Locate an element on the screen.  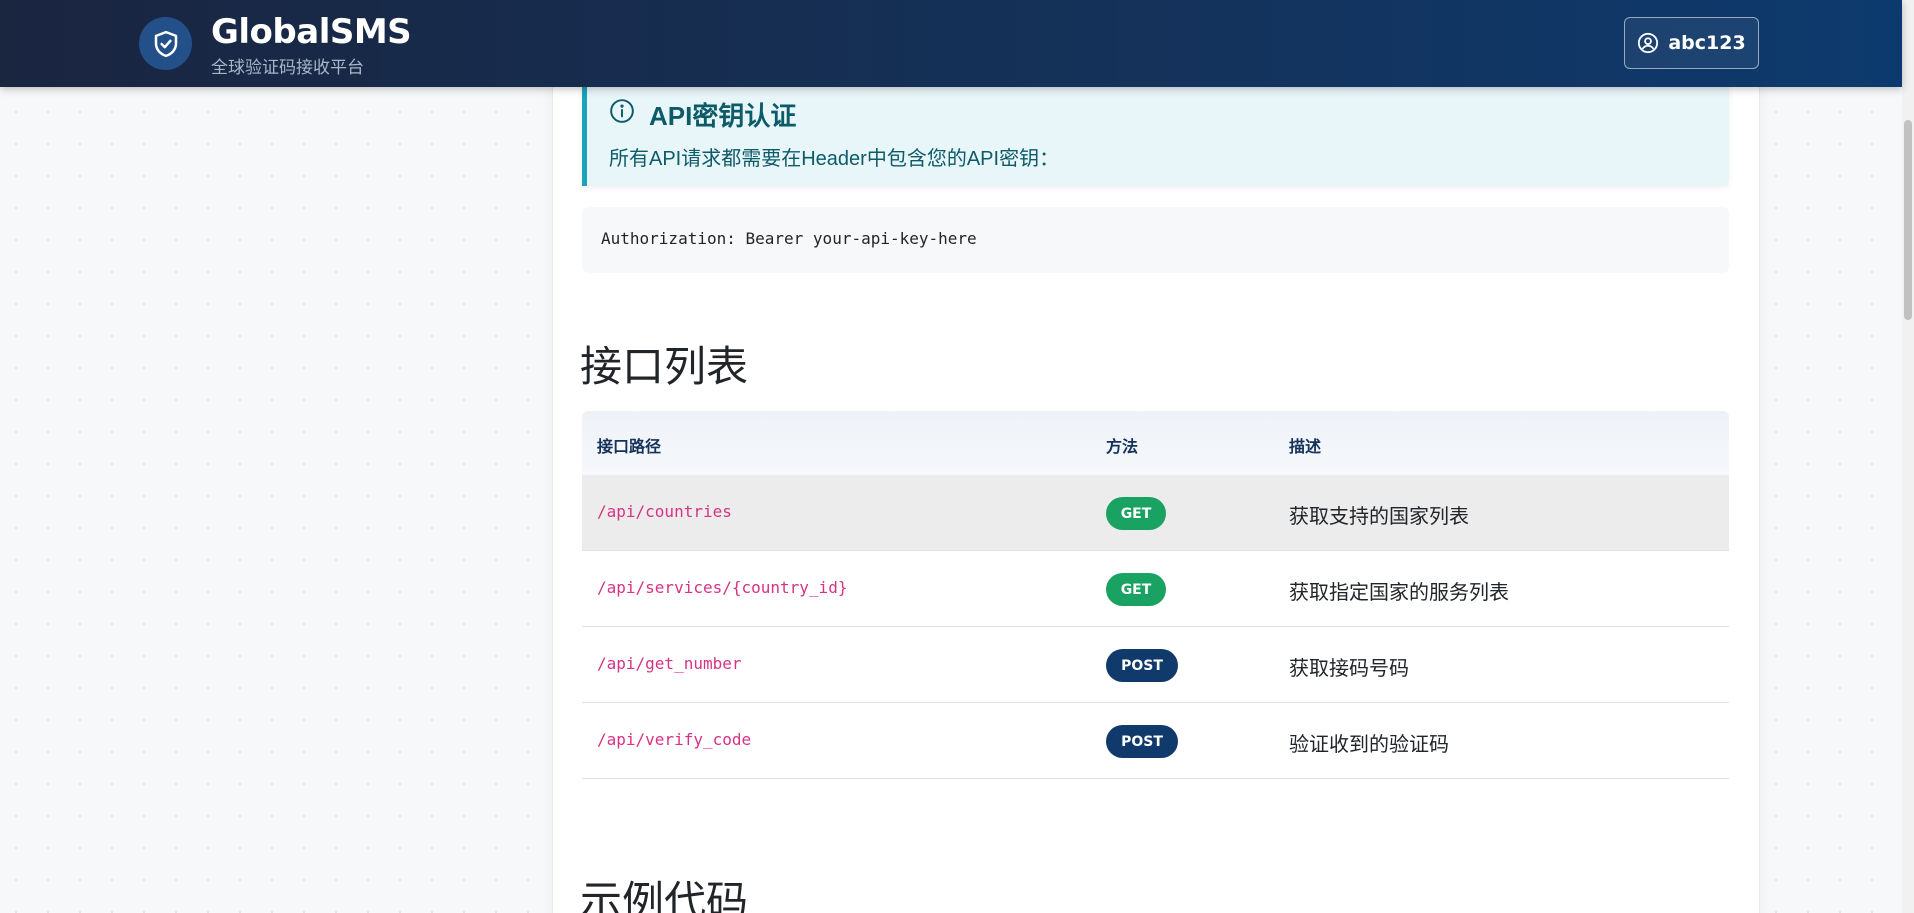
table-row: /api/get_number POST 获取接码号码 is located at coordinates (1155, 665).